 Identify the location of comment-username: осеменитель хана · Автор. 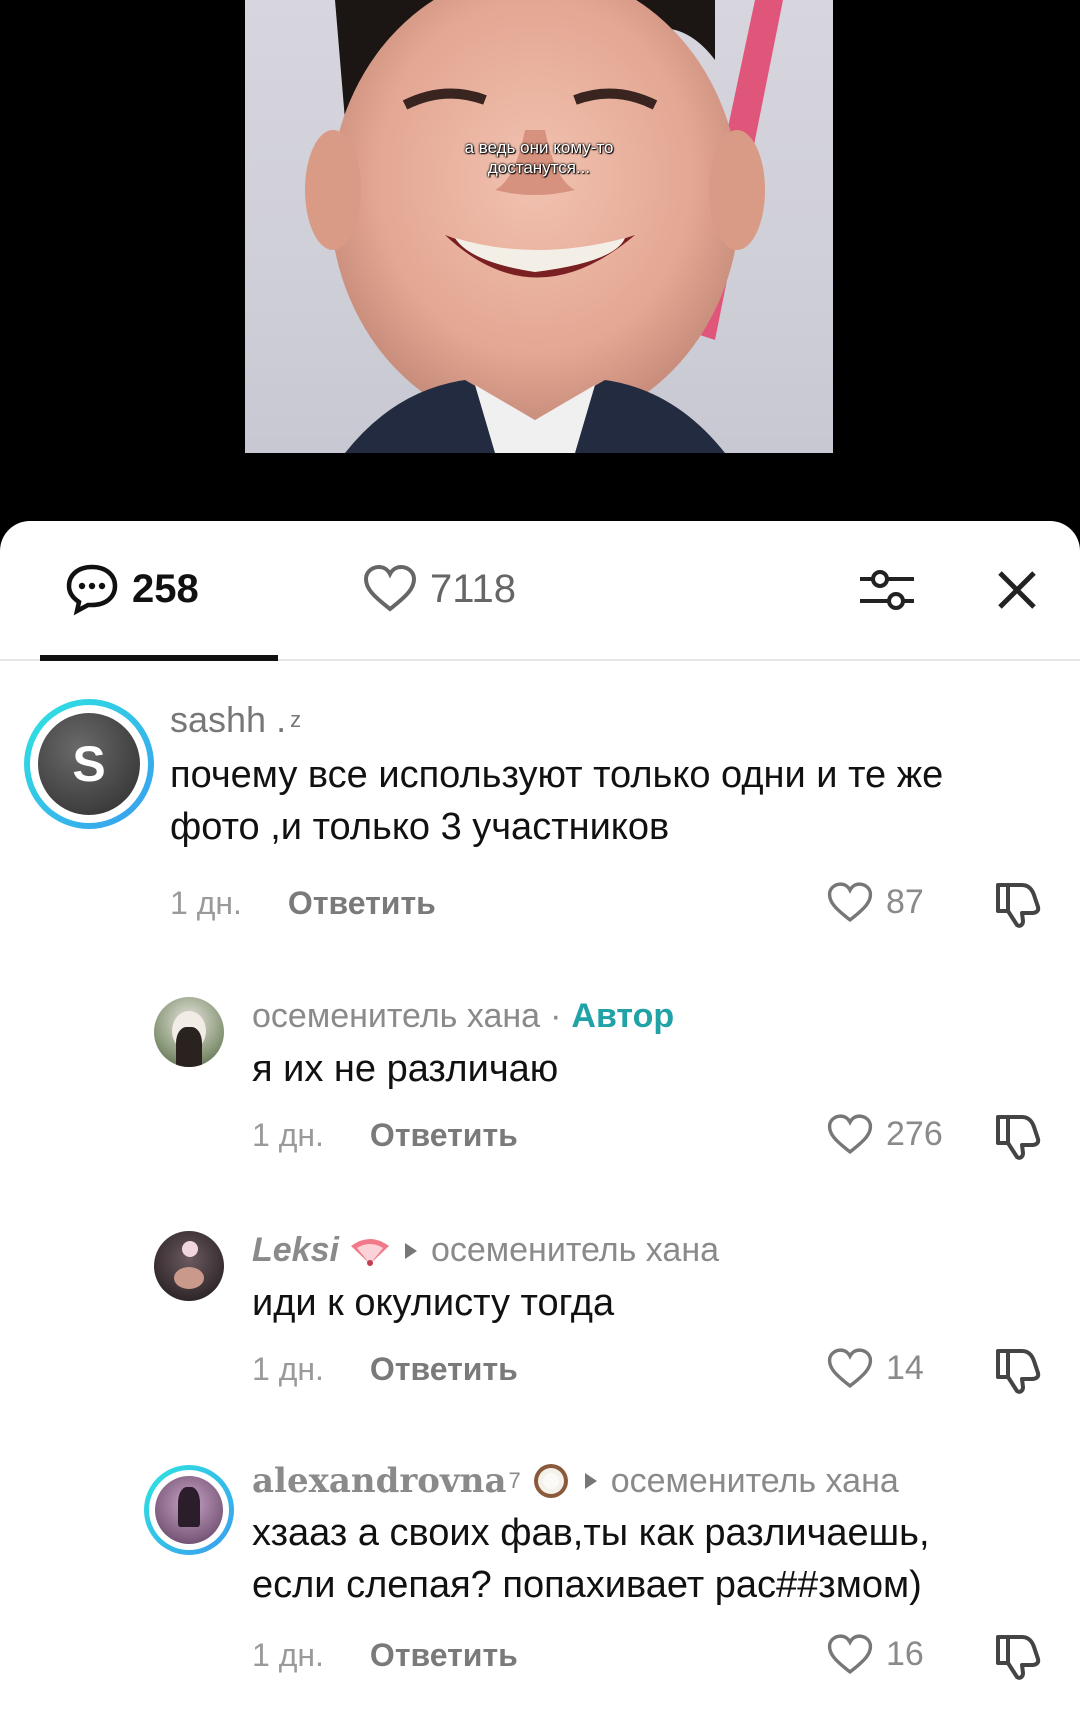
(463, 1016).